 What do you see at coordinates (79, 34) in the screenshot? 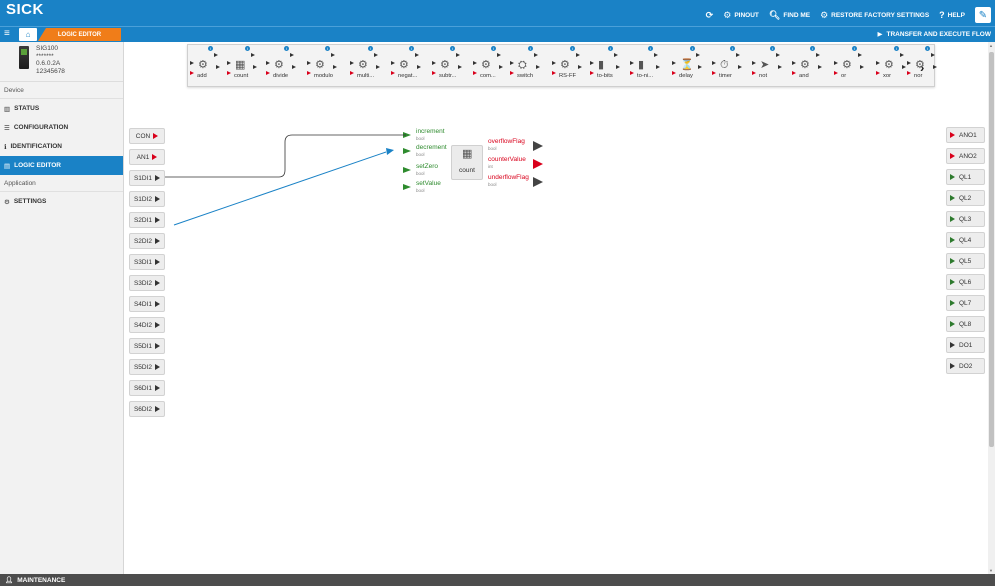
I see `breadcrumb-logic-editor: LOGIC EDITOR` at bounding box center [79, 34].